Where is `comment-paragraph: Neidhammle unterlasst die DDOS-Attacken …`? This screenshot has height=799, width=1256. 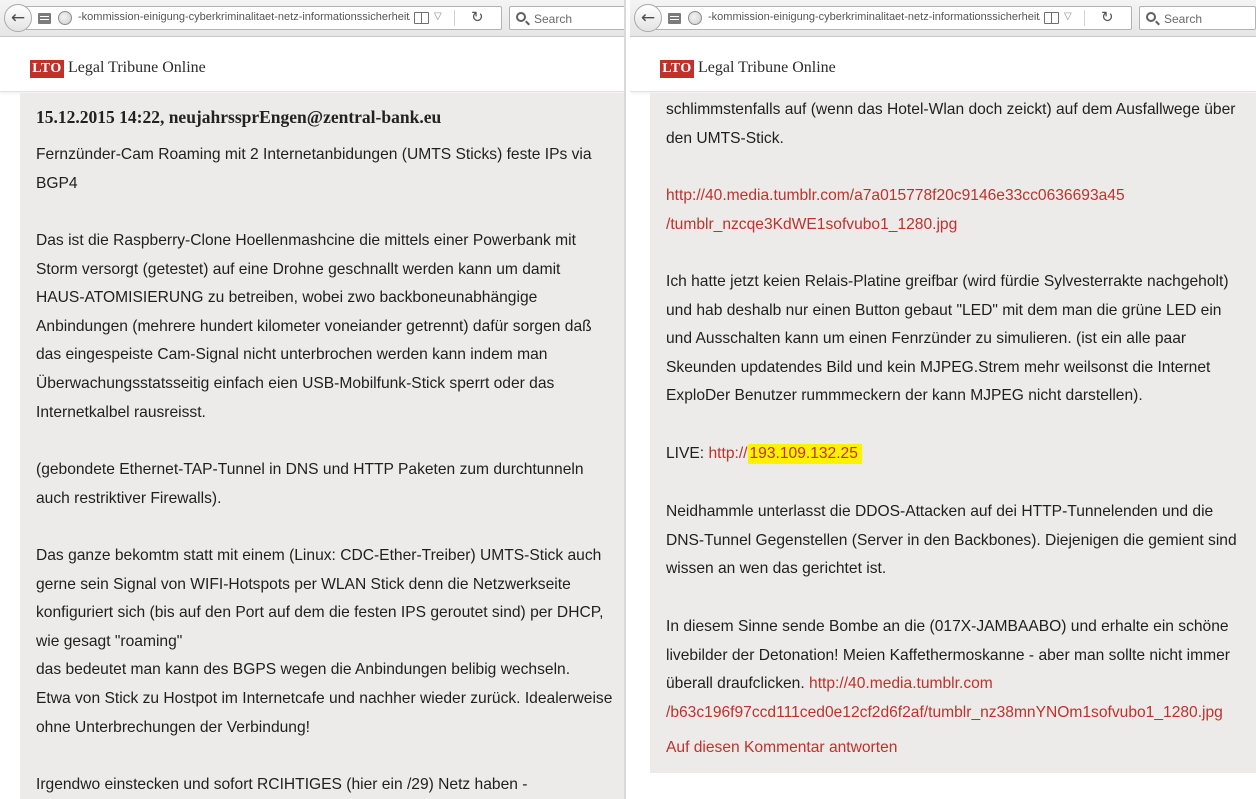 comment-paragraph: Neidhammle unterlasst die DDOS-Attacken … is located at coordinates (951, 541).